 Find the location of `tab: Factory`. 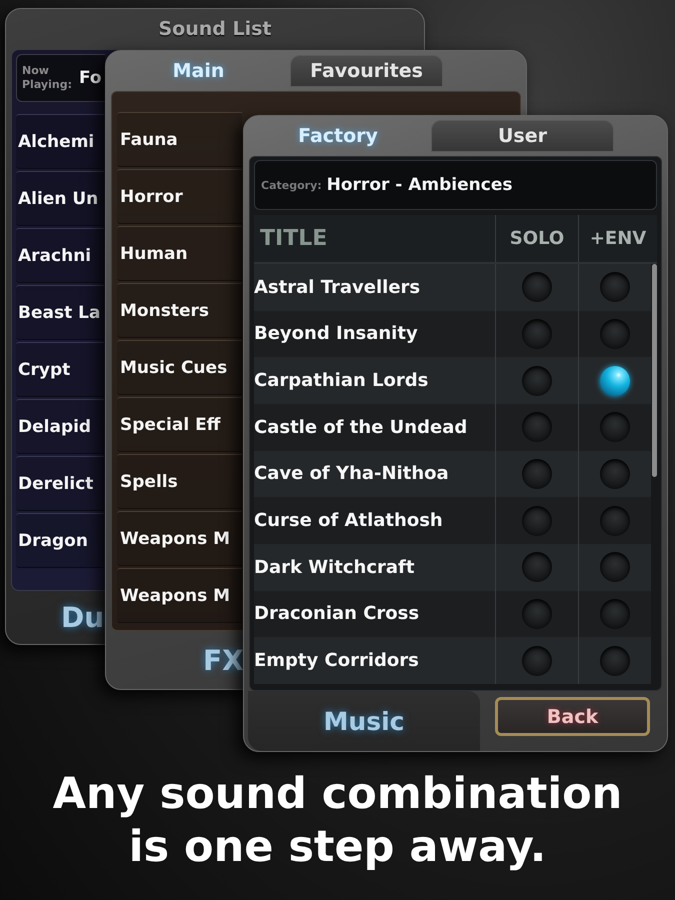

tab: Factory is located at coordinates (338, 136).